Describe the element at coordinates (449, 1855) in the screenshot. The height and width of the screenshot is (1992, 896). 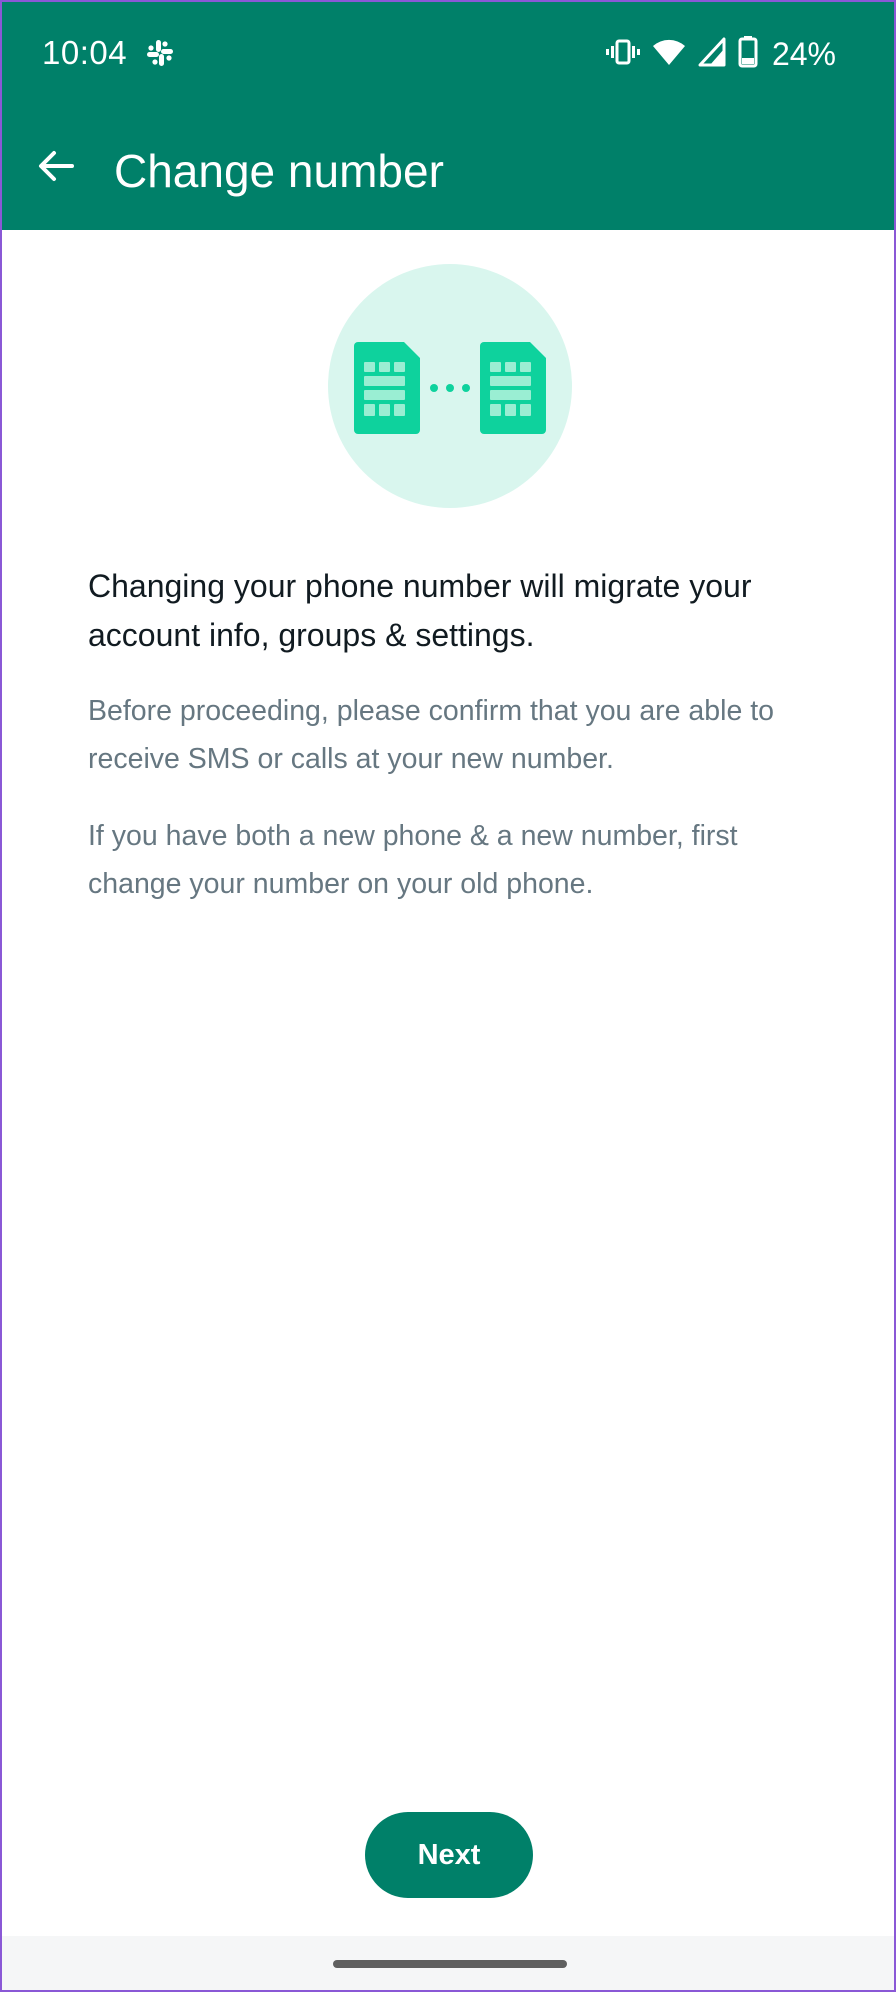
I see `next-button: Next` at that location.